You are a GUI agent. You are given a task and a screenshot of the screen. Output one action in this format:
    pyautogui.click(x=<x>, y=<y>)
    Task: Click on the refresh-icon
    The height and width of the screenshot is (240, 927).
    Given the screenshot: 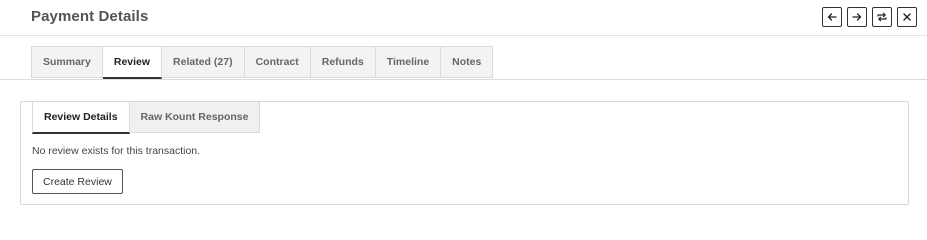 What is the action you would take?
    pyautogui.click(x=882, y=17)
    